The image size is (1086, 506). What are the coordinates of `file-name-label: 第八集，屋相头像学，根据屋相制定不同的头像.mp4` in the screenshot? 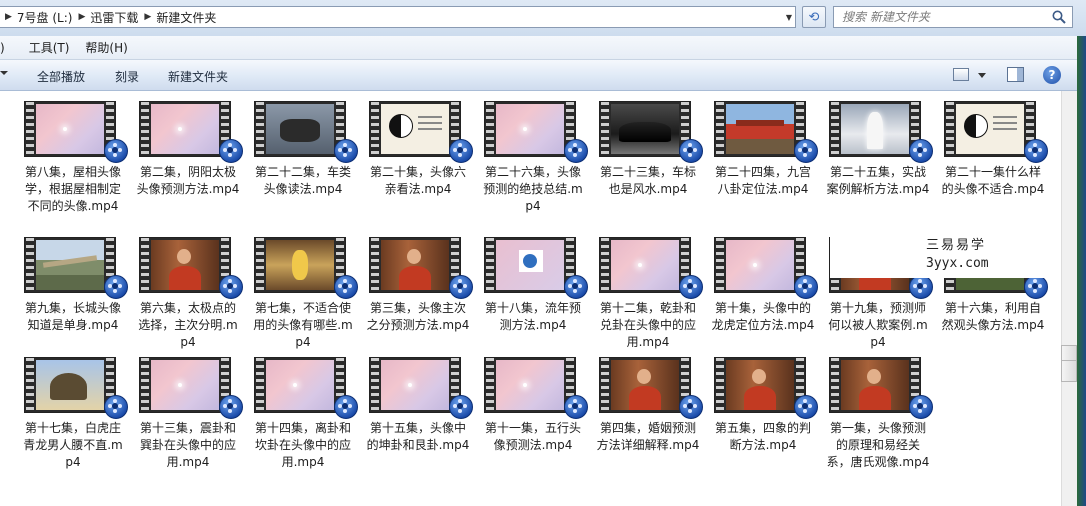 It's located at (72, 189).